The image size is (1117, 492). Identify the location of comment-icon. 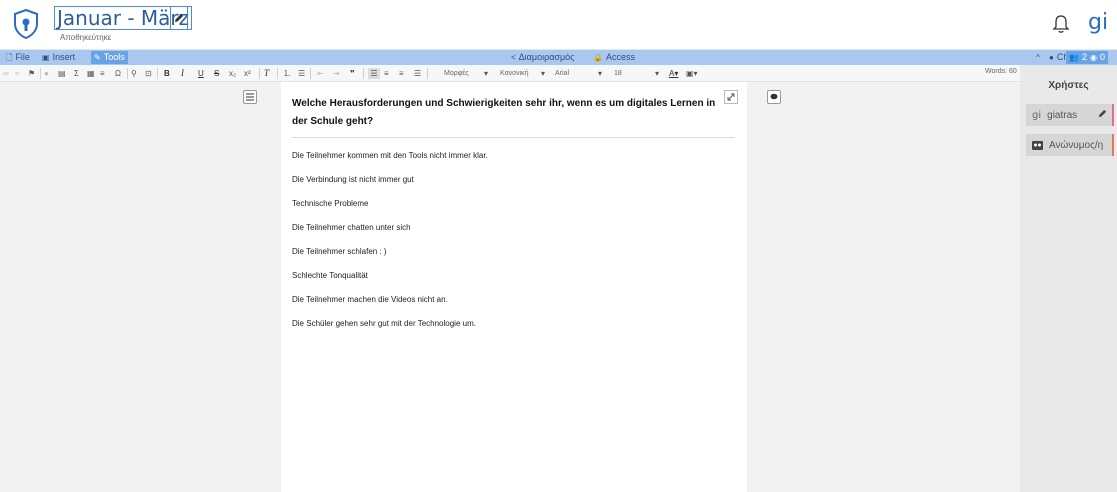
(774, 96).